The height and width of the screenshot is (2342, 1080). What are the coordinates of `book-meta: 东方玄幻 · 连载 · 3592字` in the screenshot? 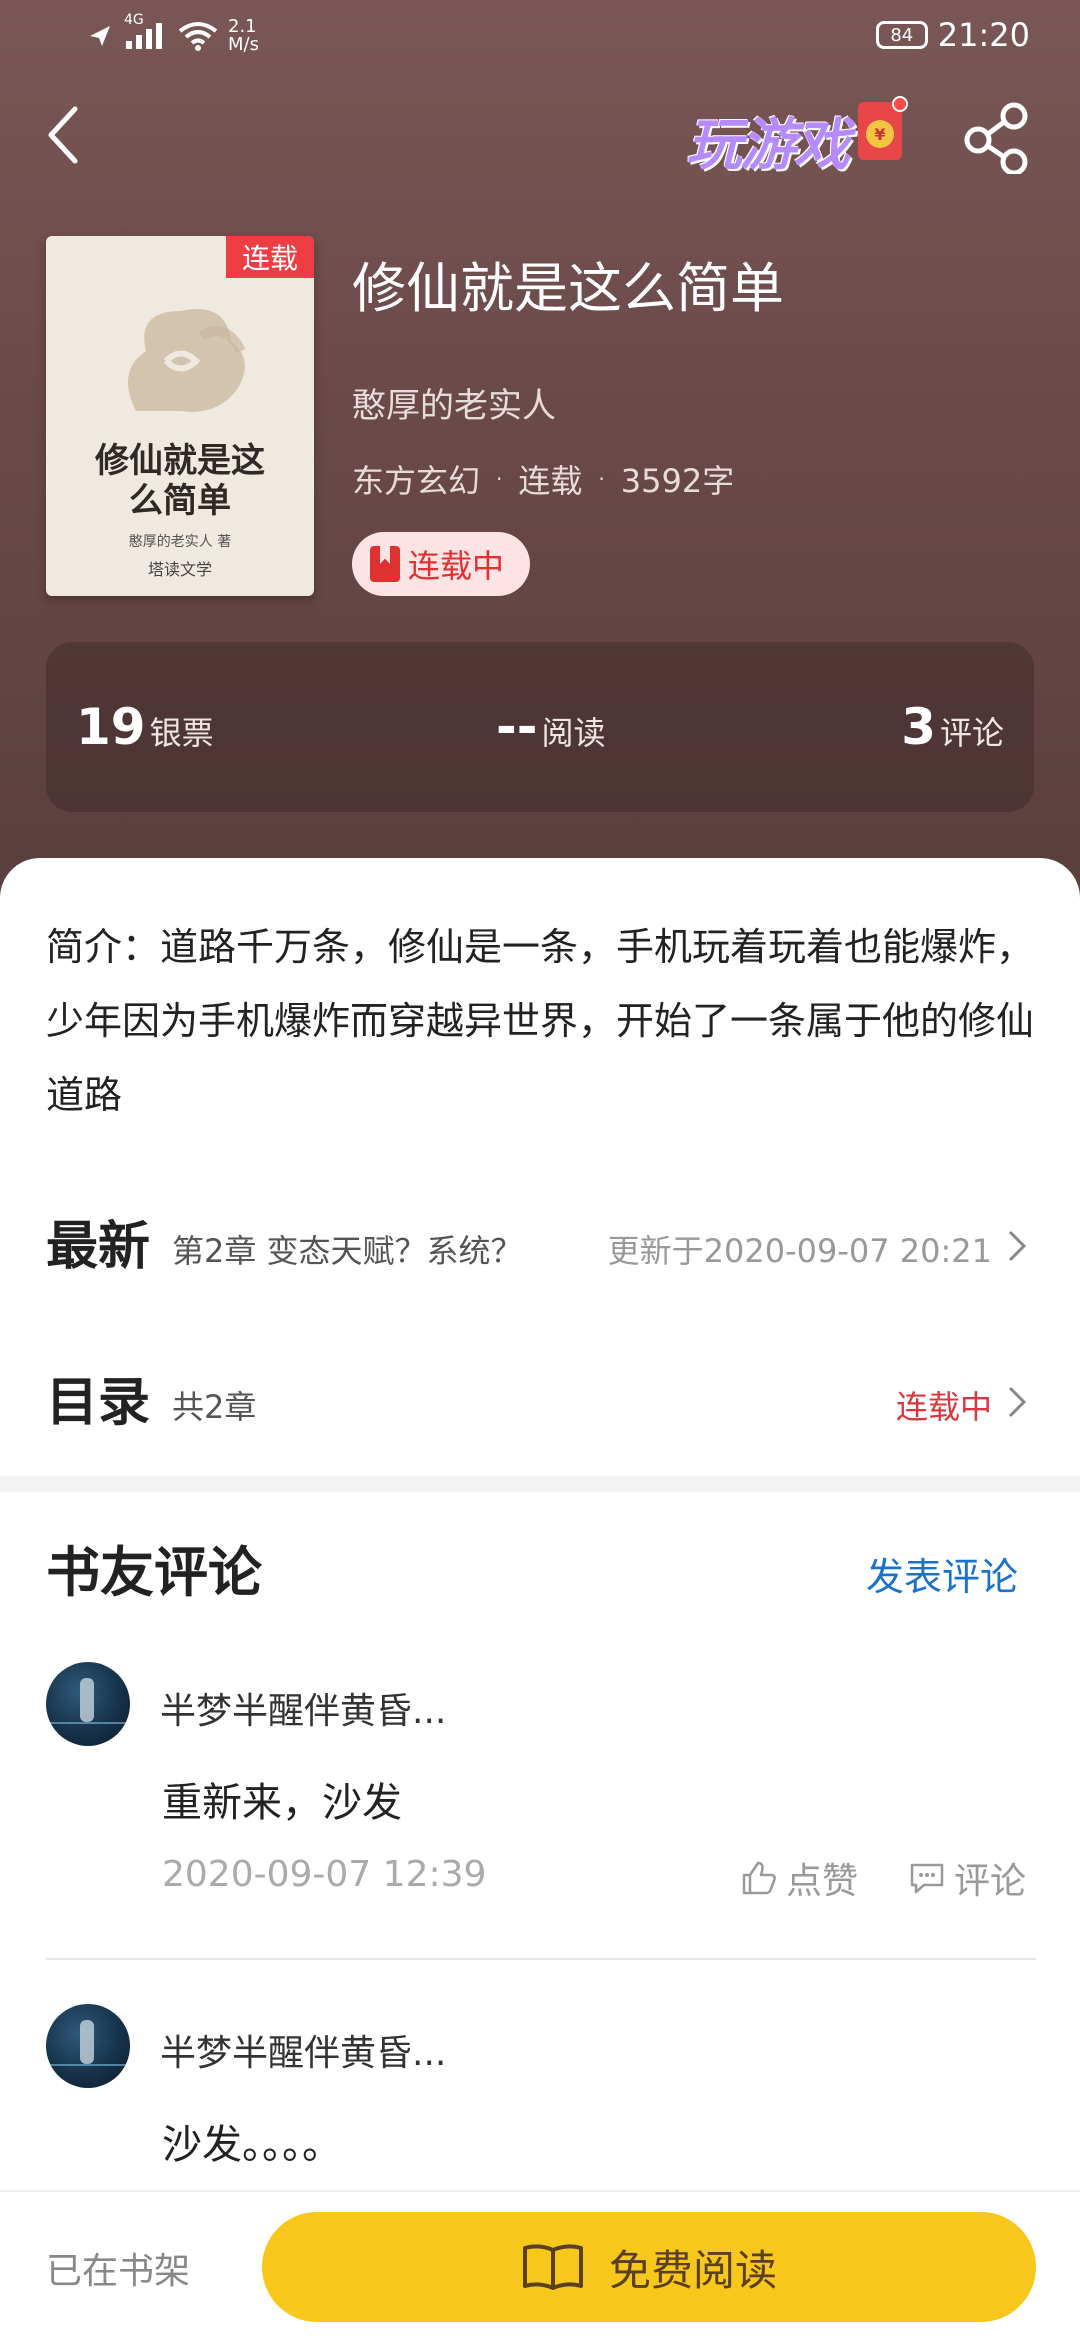 It's located at (543, 479).